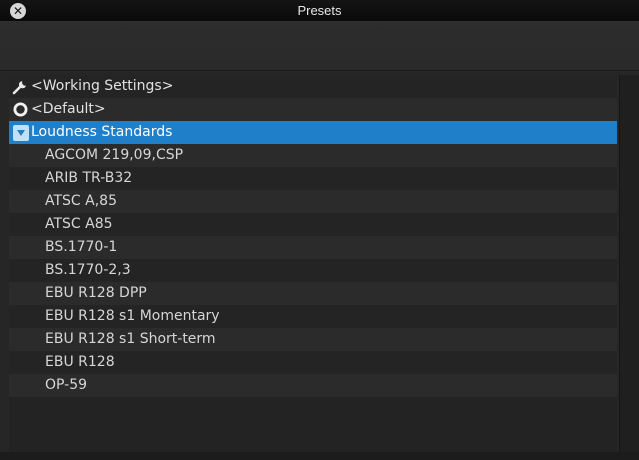  Describe the element at coordinates (79, 224) in the screenshot. I see `list-item-label: ATSC A85` at that location.